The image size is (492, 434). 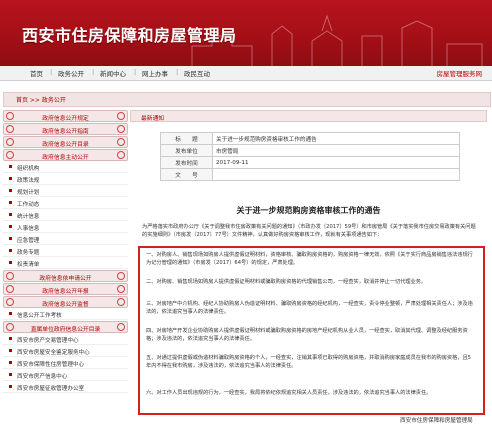 I want to click on sidebar-item: 西安市房屋安全鉴定服务中心, so click(x=65, y=351).